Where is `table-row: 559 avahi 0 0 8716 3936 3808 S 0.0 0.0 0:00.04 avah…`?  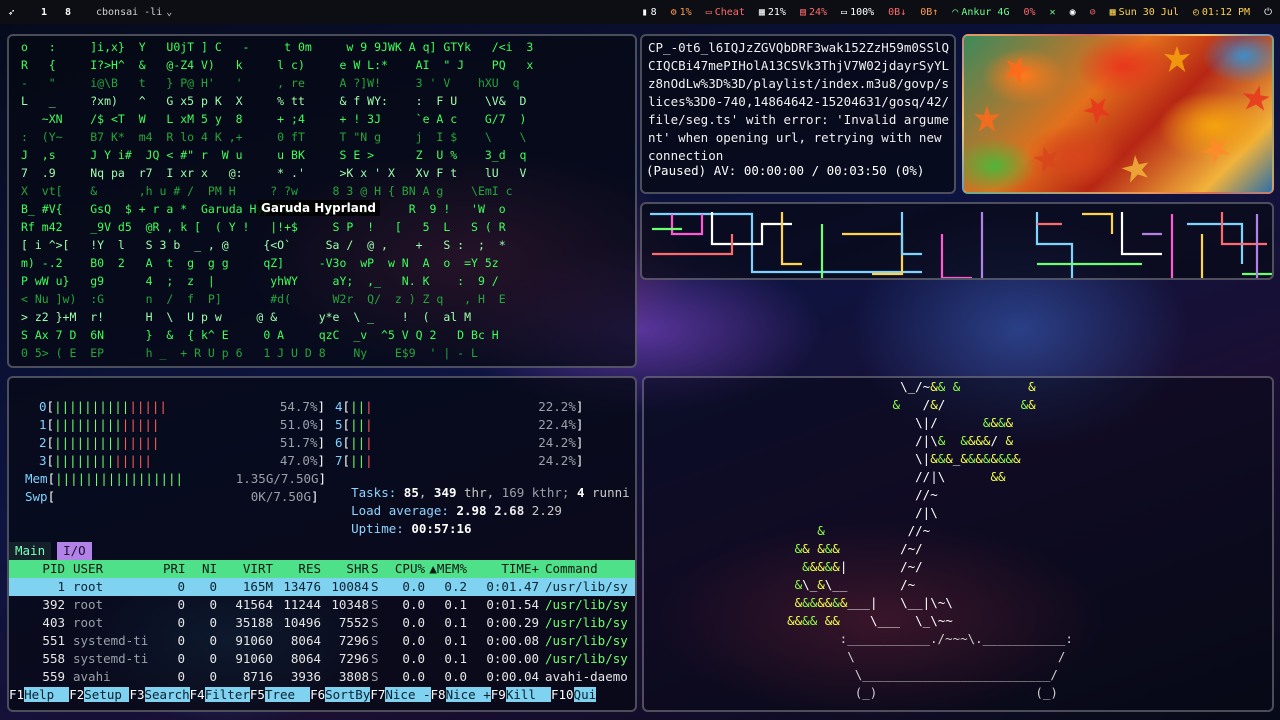
table-row: 559 avahi 0 0 8716 3936 3808 S 0.0 0.0 0:00.04 avah… is located at coordinates (322, 677).